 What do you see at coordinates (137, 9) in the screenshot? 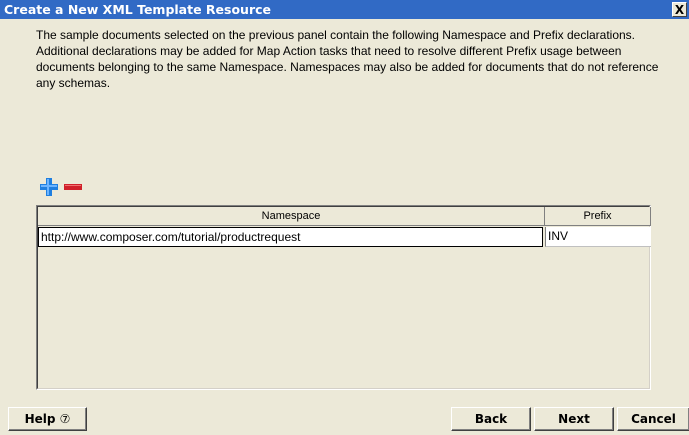
I see `window-title: Create a New XML Template Resource` at bounding box center [137, 9].